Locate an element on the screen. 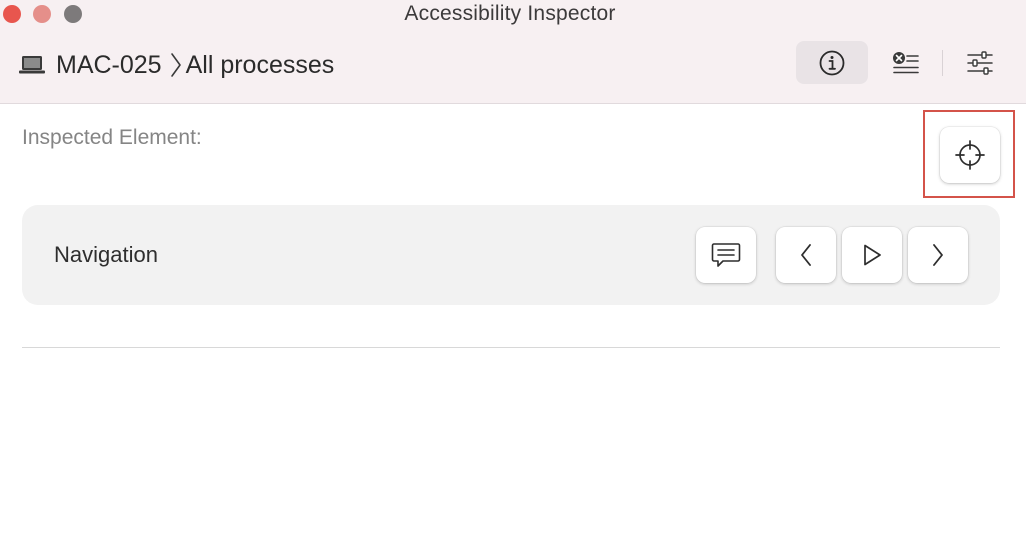  crosshair-icon is located at coordinates (970, 155).